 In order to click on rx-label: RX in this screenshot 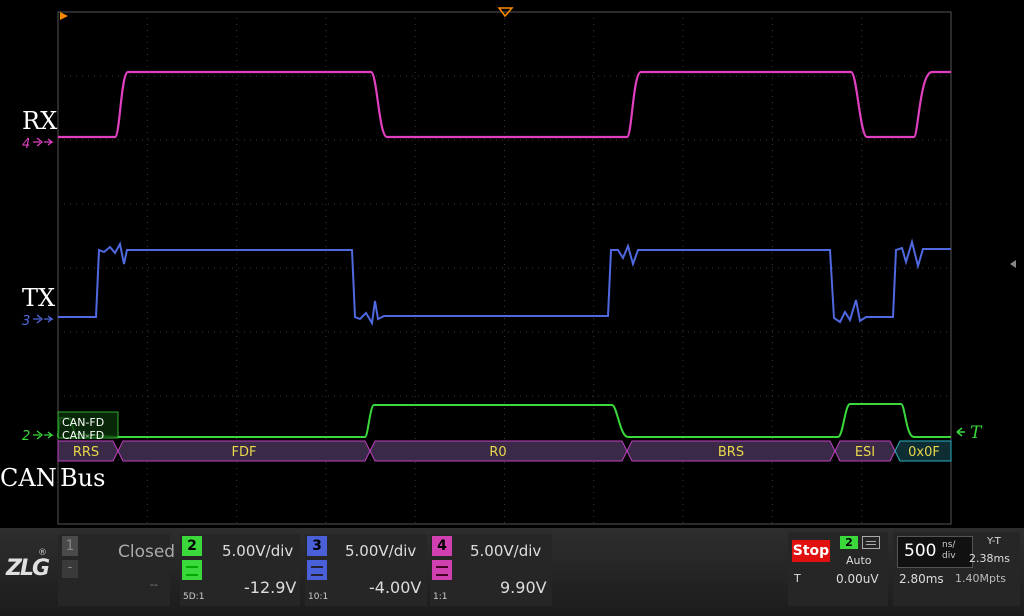, I will do `click(39, 121)`.